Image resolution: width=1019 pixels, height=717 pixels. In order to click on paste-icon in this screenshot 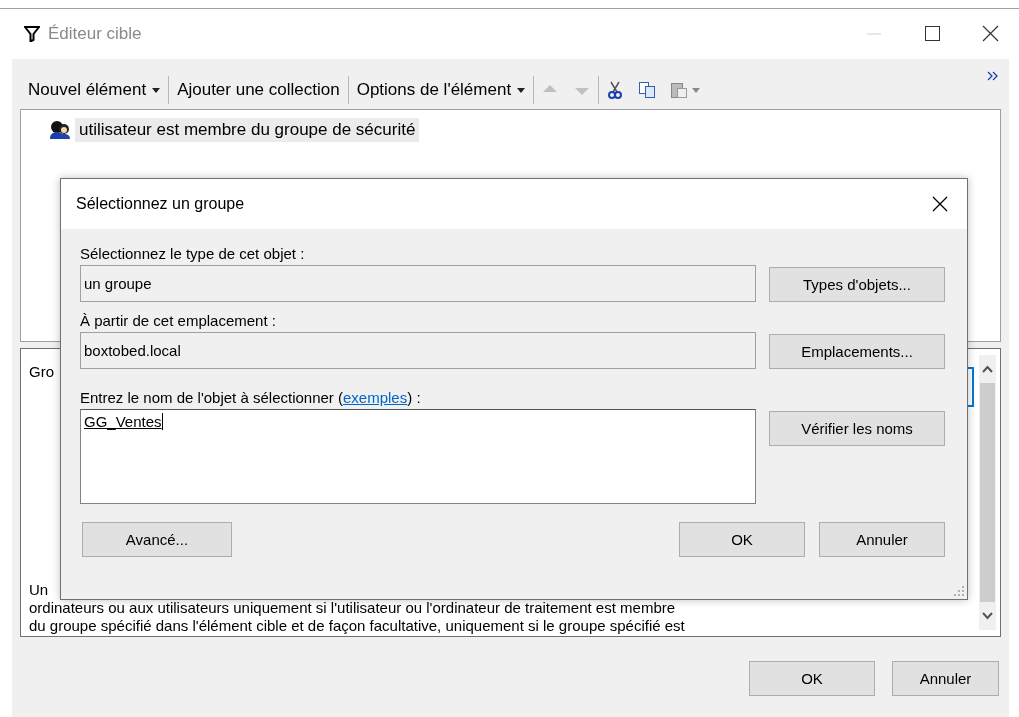, I will do `click(679, 90)`.